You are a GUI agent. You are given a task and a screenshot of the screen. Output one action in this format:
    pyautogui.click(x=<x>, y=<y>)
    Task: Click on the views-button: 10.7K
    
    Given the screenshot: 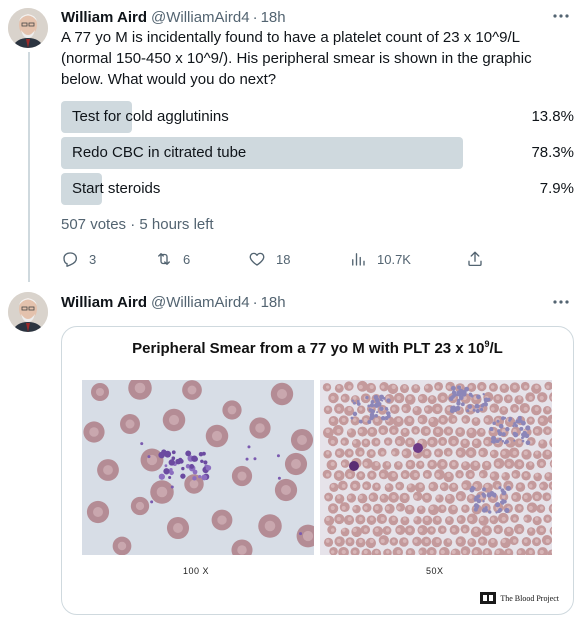 What is the action you would take?
    pyautogui.click(x=380, y=259)
    